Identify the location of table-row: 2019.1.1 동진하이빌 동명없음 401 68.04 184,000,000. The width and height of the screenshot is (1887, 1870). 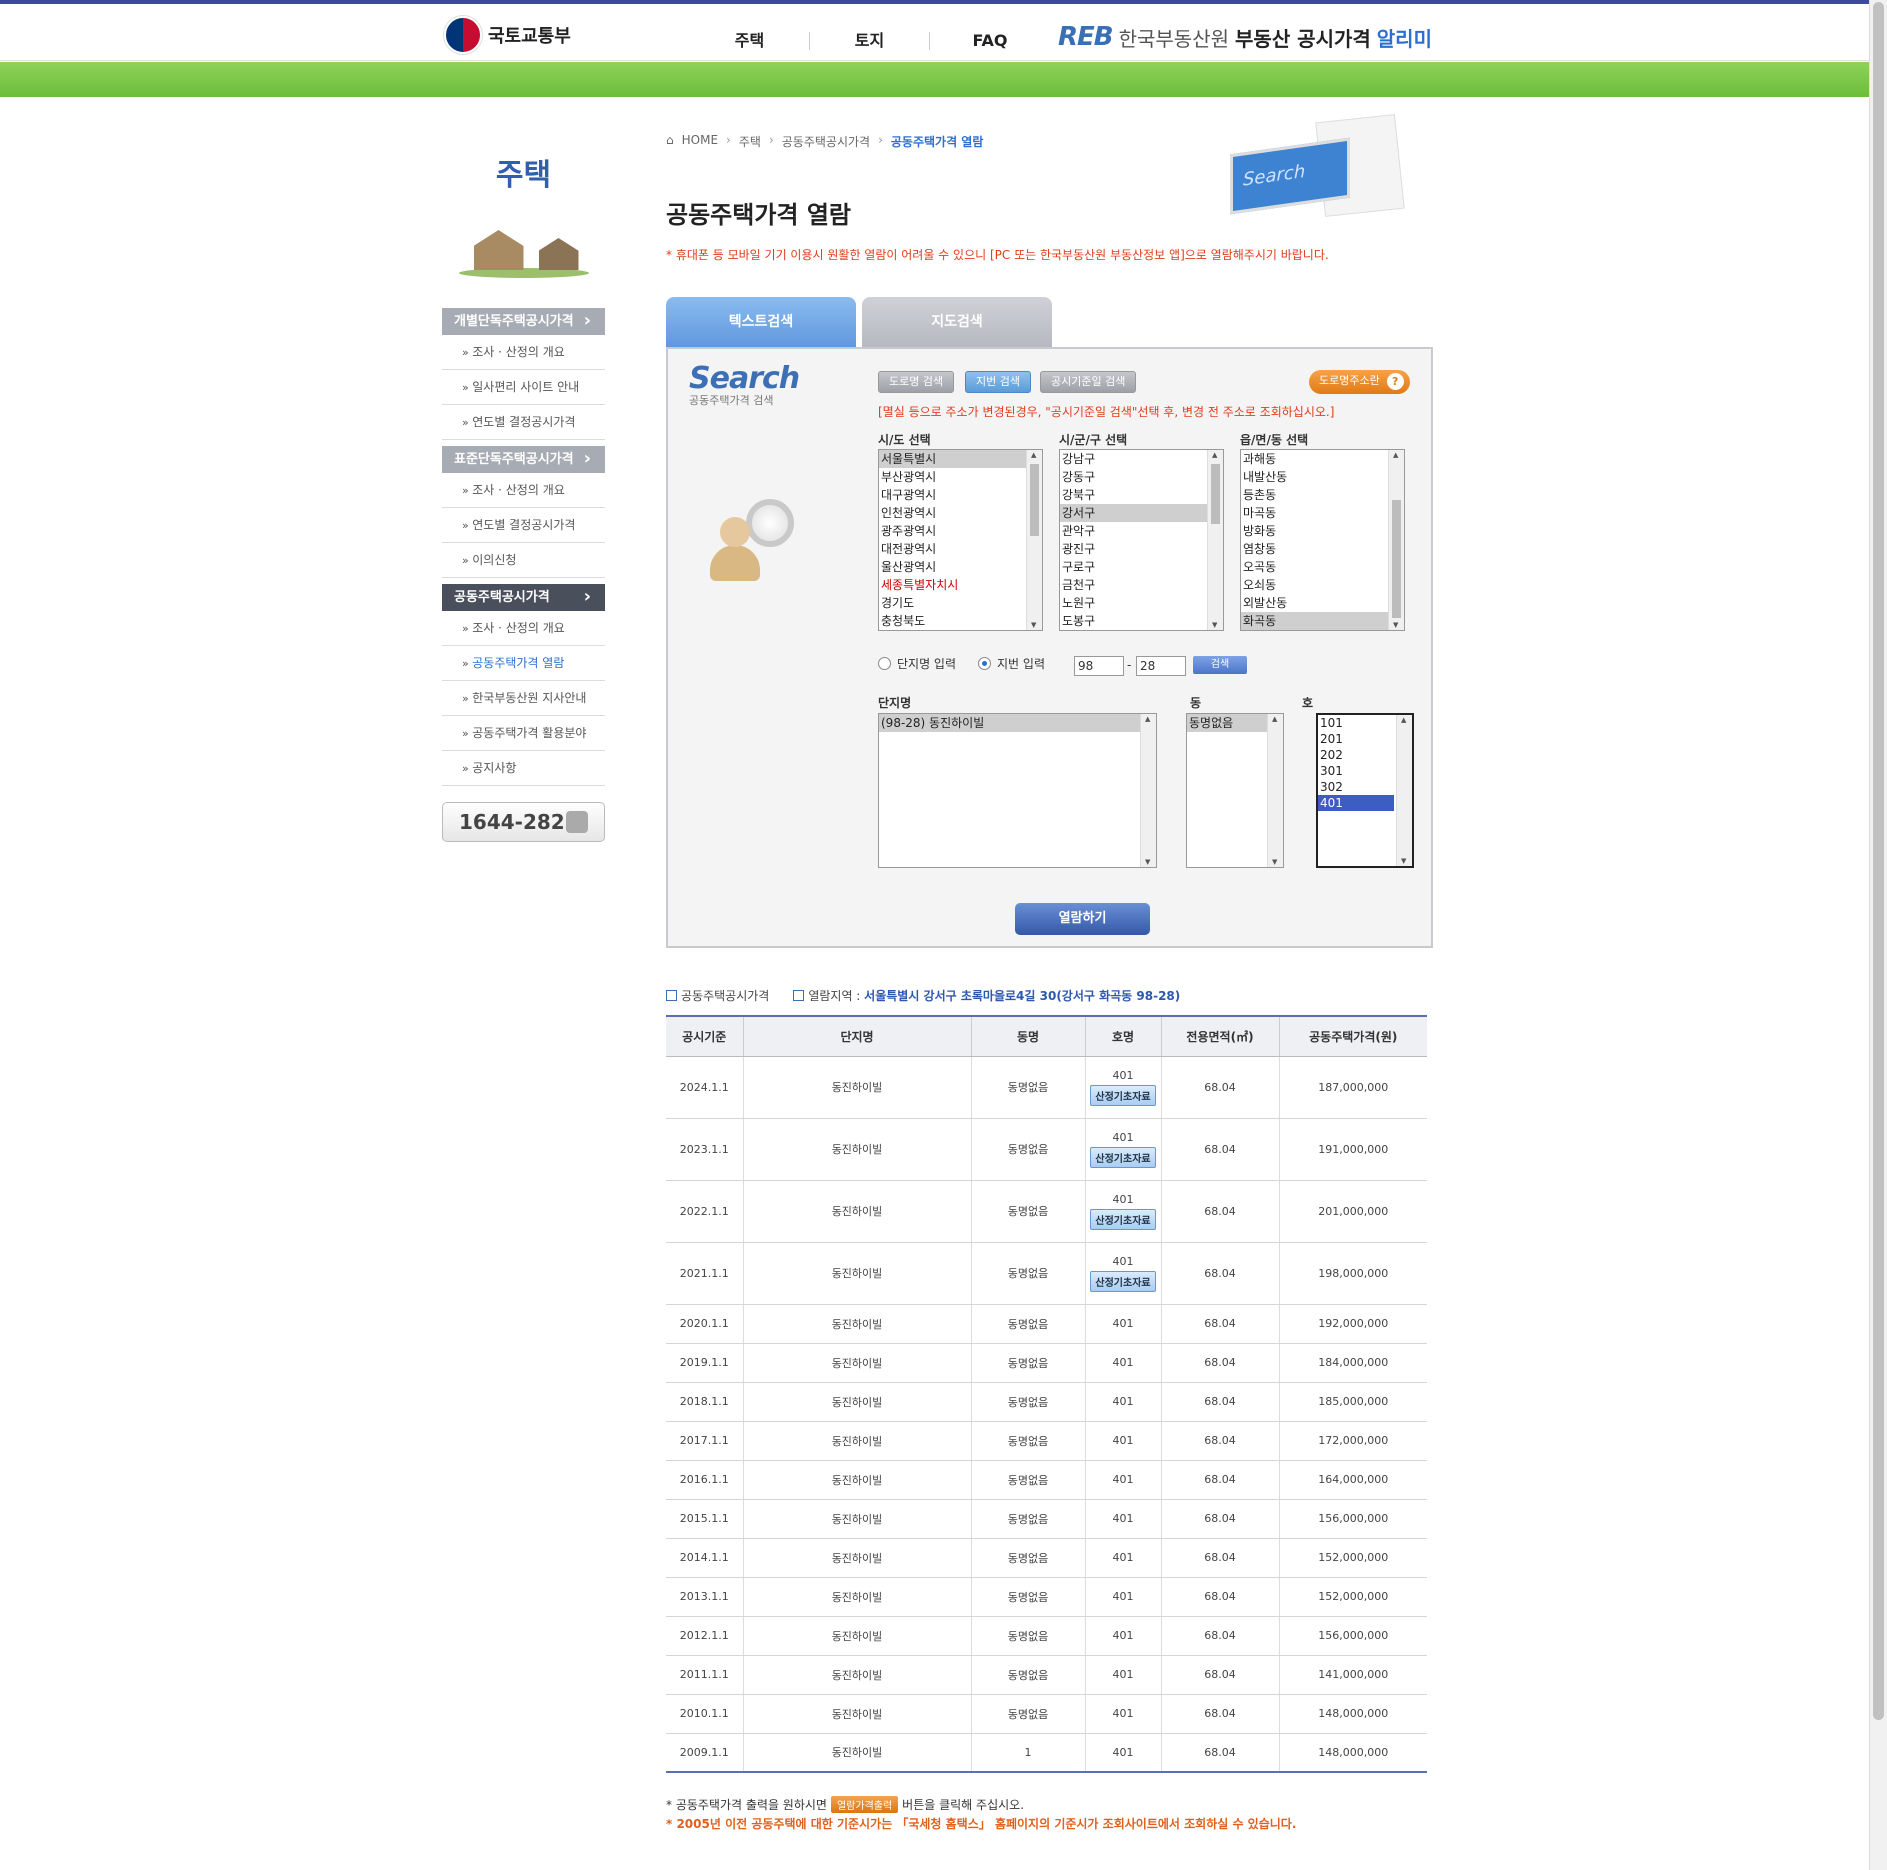
(1046, 1363).